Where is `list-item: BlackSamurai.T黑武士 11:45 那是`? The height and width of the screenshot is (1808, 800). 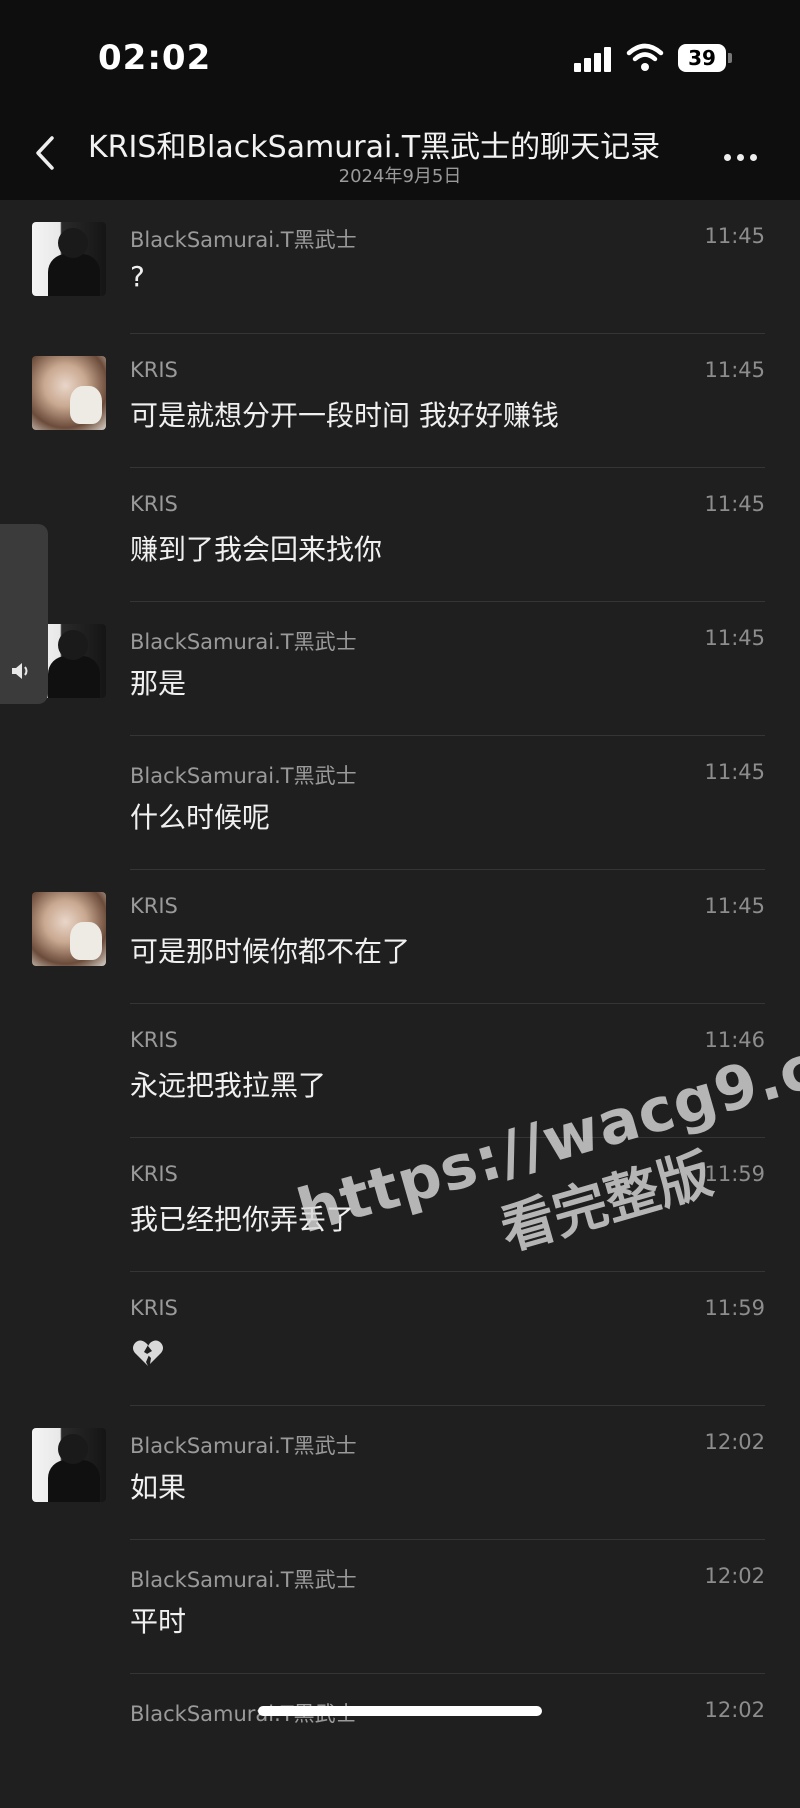
list-item: BlackSamurai.T黑武士 11:45 那是 is located at coordinates (400, 669).